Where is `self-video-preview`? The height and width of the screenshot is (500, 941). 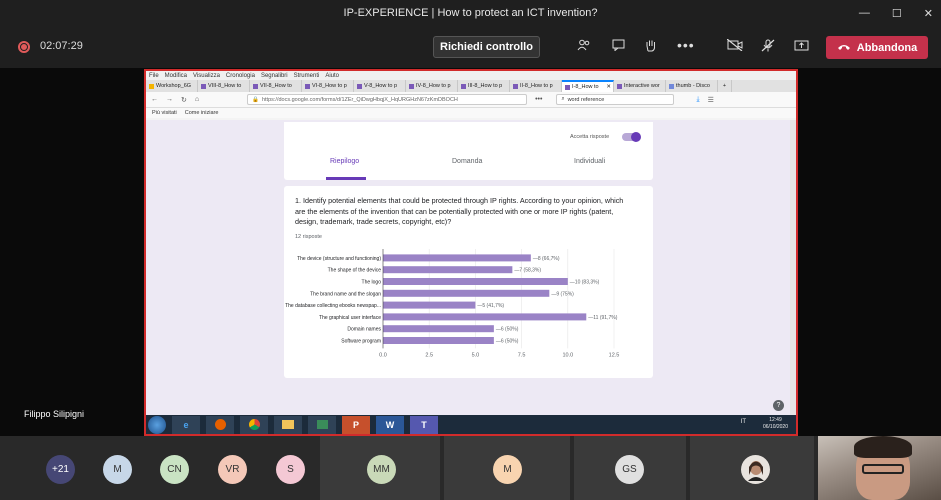 self-video-preview is located at coordinates (879, 468).